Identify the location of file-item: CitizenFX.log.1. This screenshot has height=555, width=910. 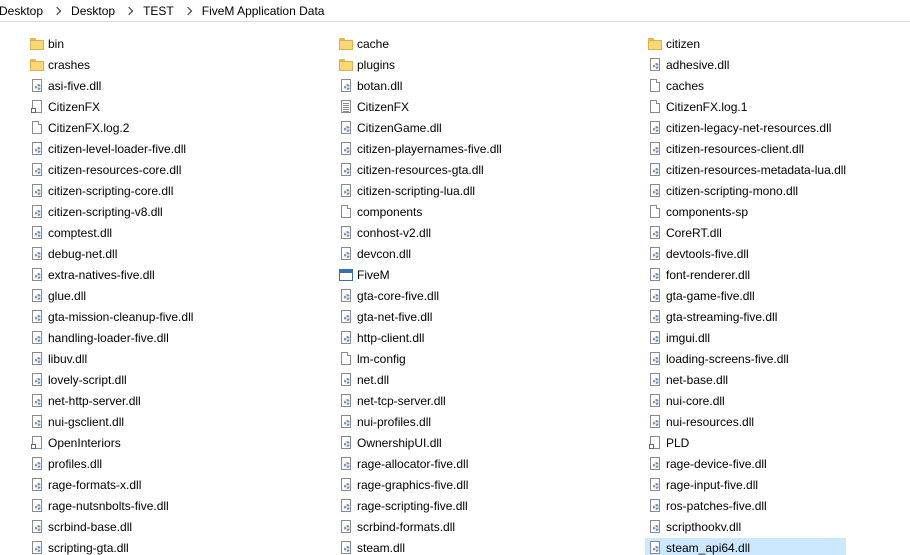
(745, 107).